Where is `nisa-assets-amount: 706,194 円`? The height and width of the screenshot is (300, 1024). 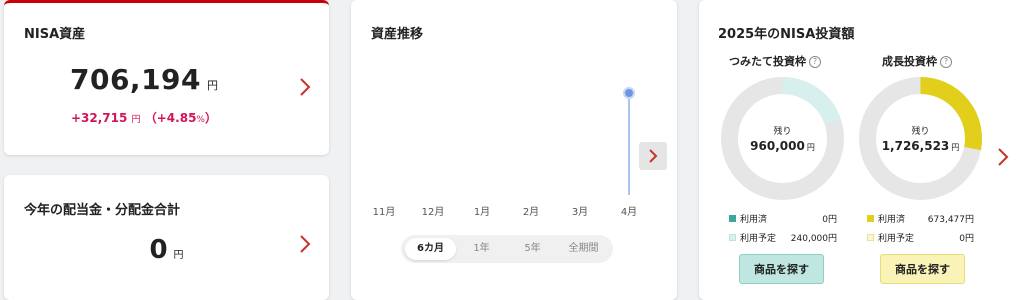
nisa-assets-amount: 706,194 円 is located at coordinates (144, 79).